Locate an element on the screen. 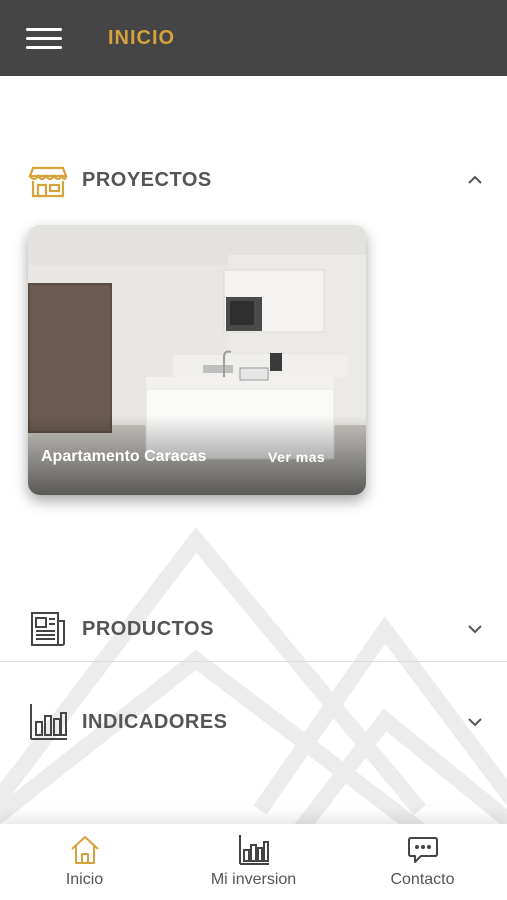 The image size is (507, 900). tab-mi-inversion: Mi inversion is located at coordinates (253, 862).